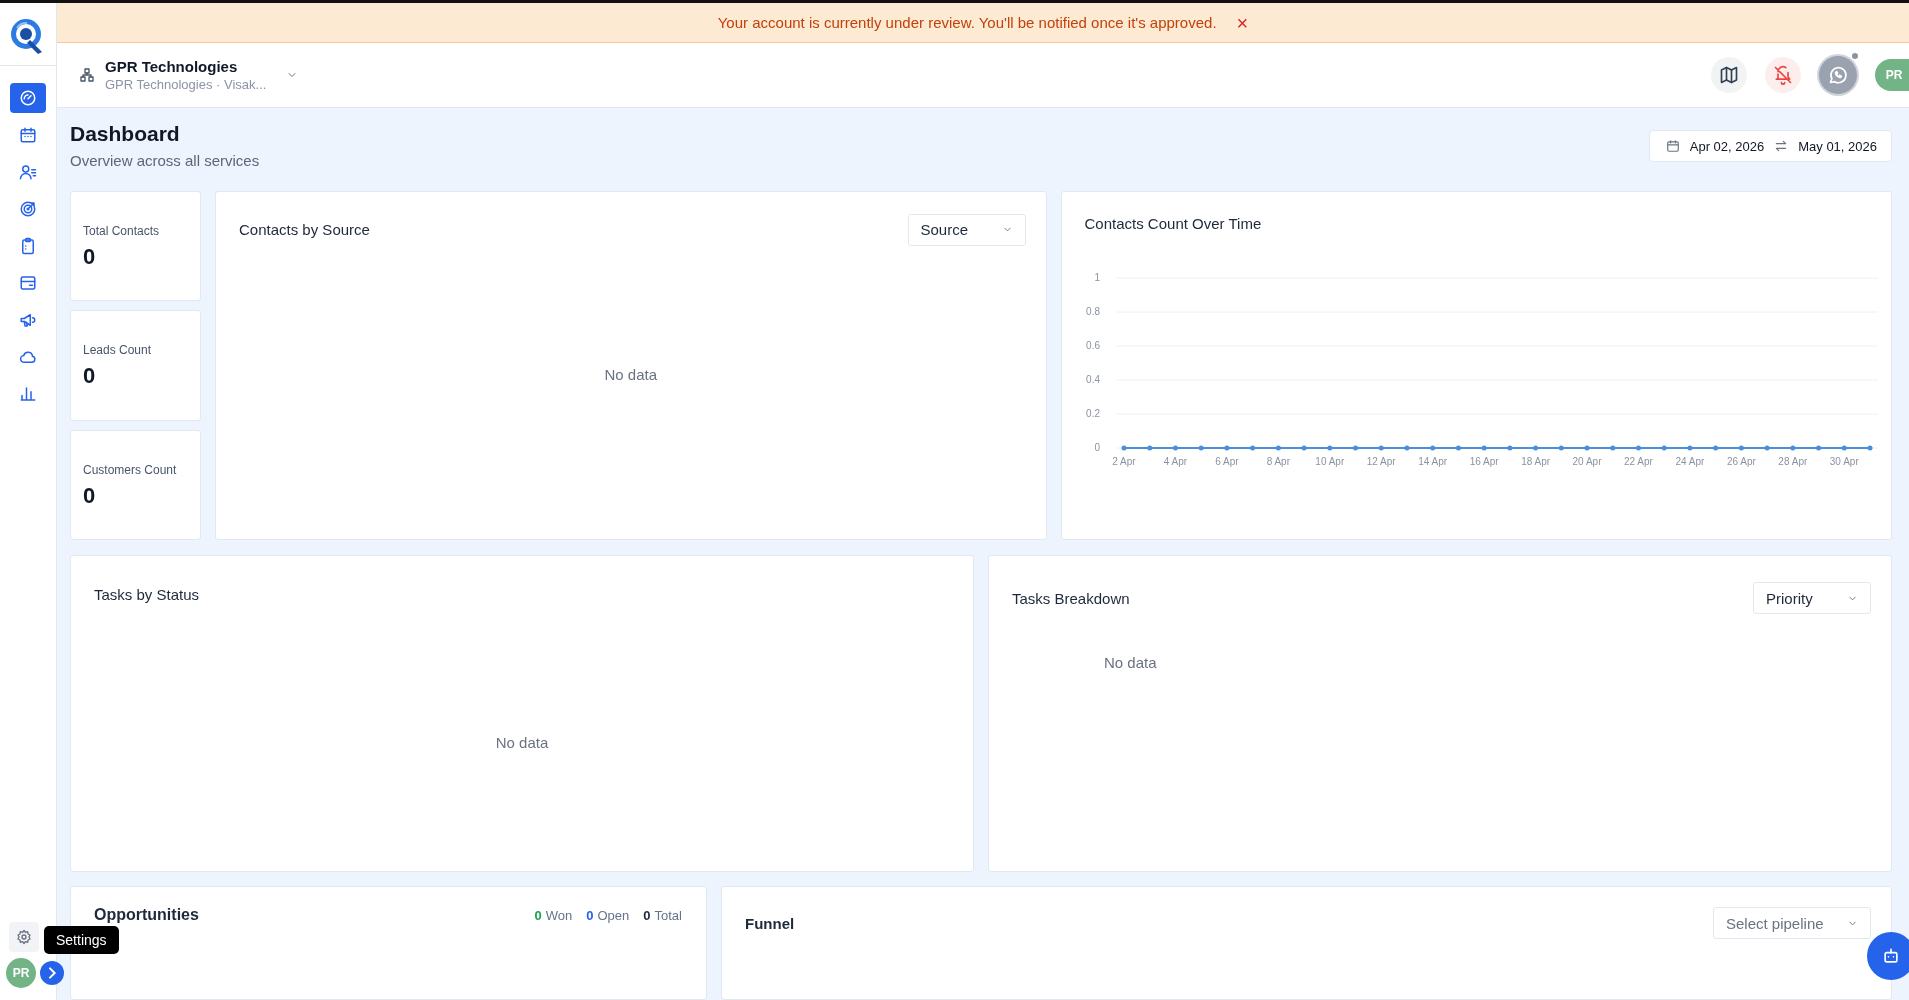  Describe the element at coordinates (1226, 461) in the screenshot. I see `x-tick-label: 6 Apr` at that location.